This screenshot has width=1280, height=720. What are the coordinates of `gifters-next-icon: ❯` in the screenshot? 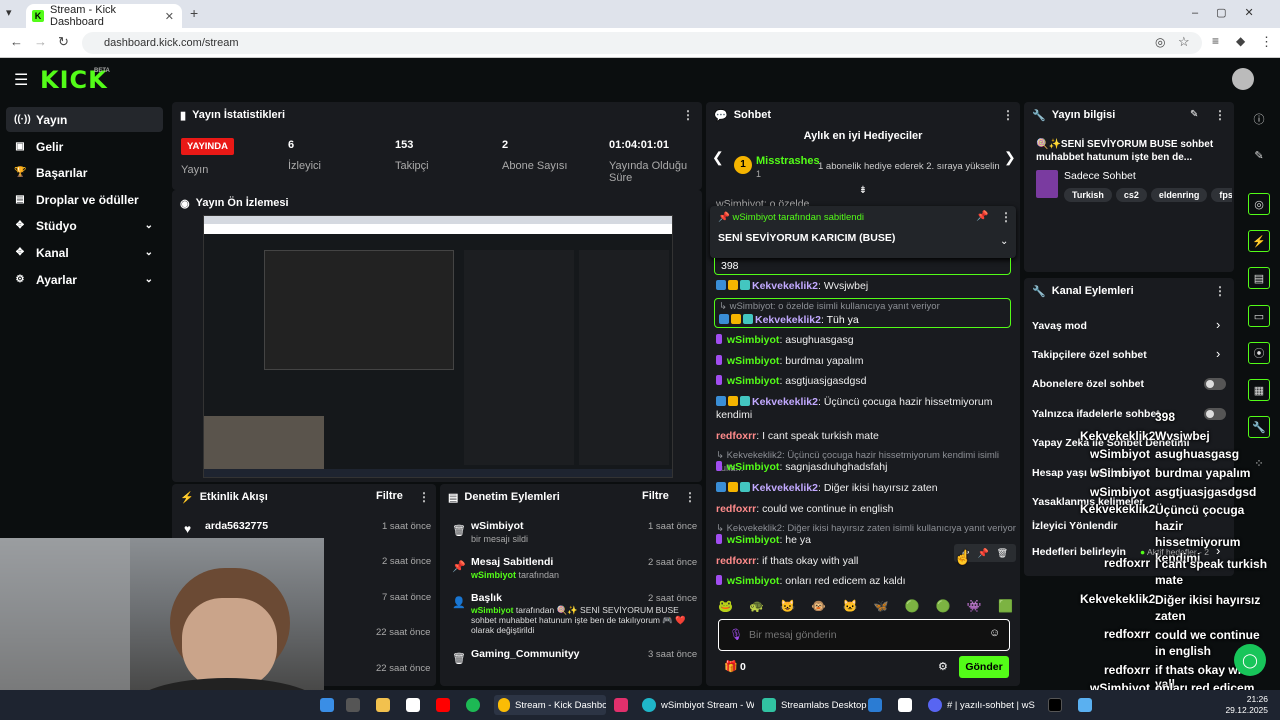 It's located at (1010, 157).